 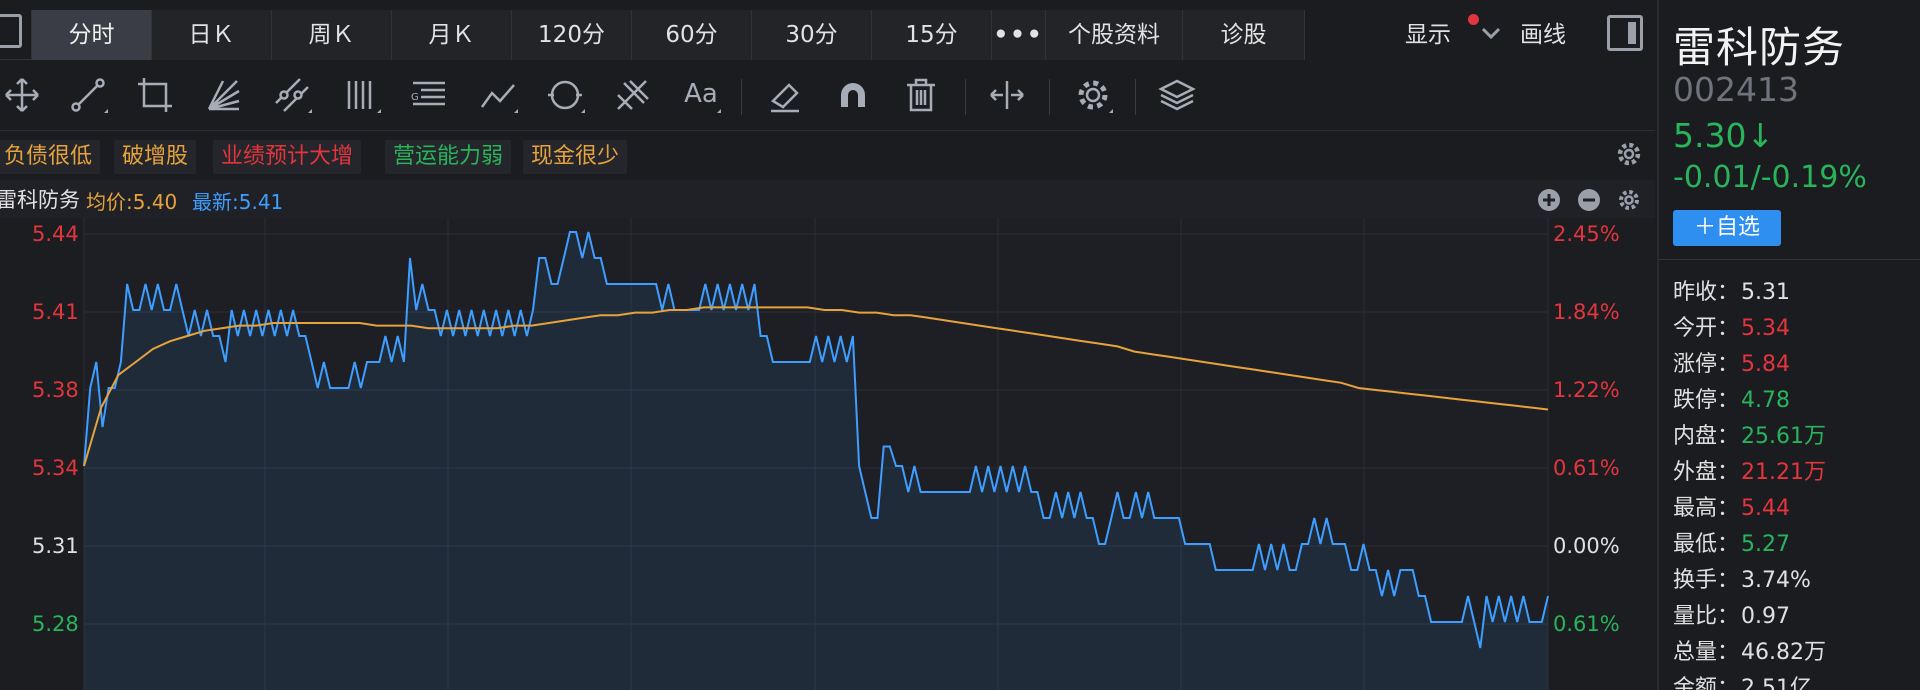 I want to click on settings-icon, so click(x=1093, y=95).